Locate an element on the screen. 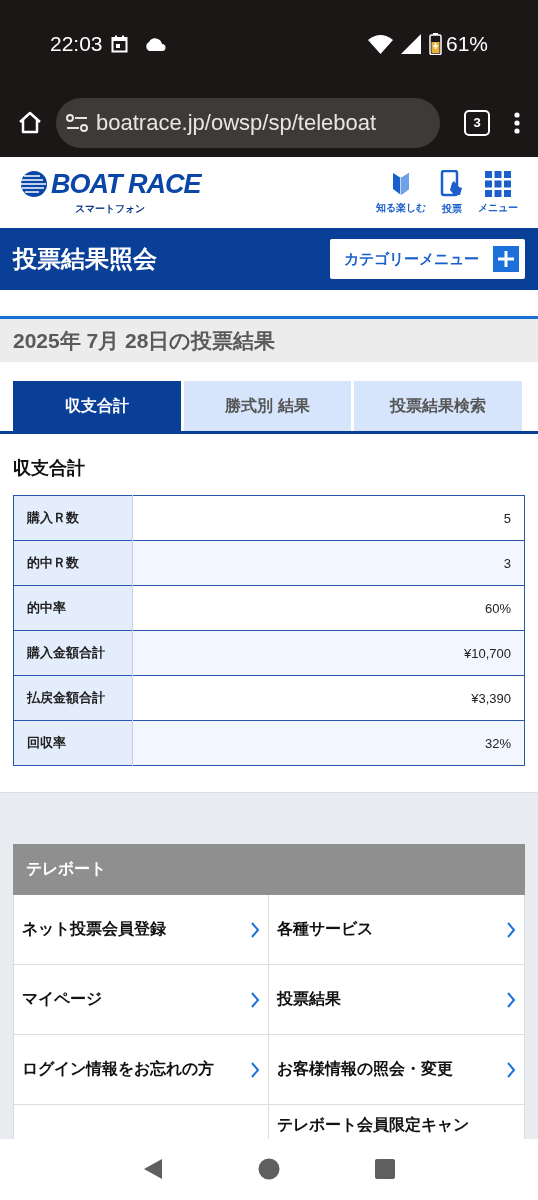 The image size is (538, 1200). logo-subtitle: スマートフォン is located at coordinates (110, 209).